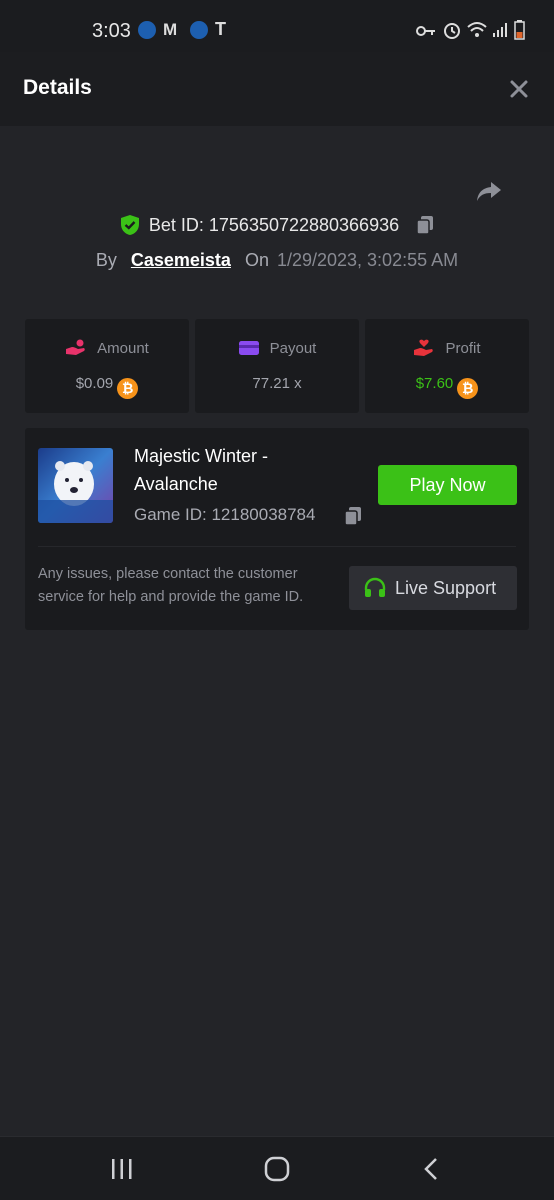 Image resolution: width=554 pixels, height=1200 pixels. I want to click on share-icon, so click(489, 191).